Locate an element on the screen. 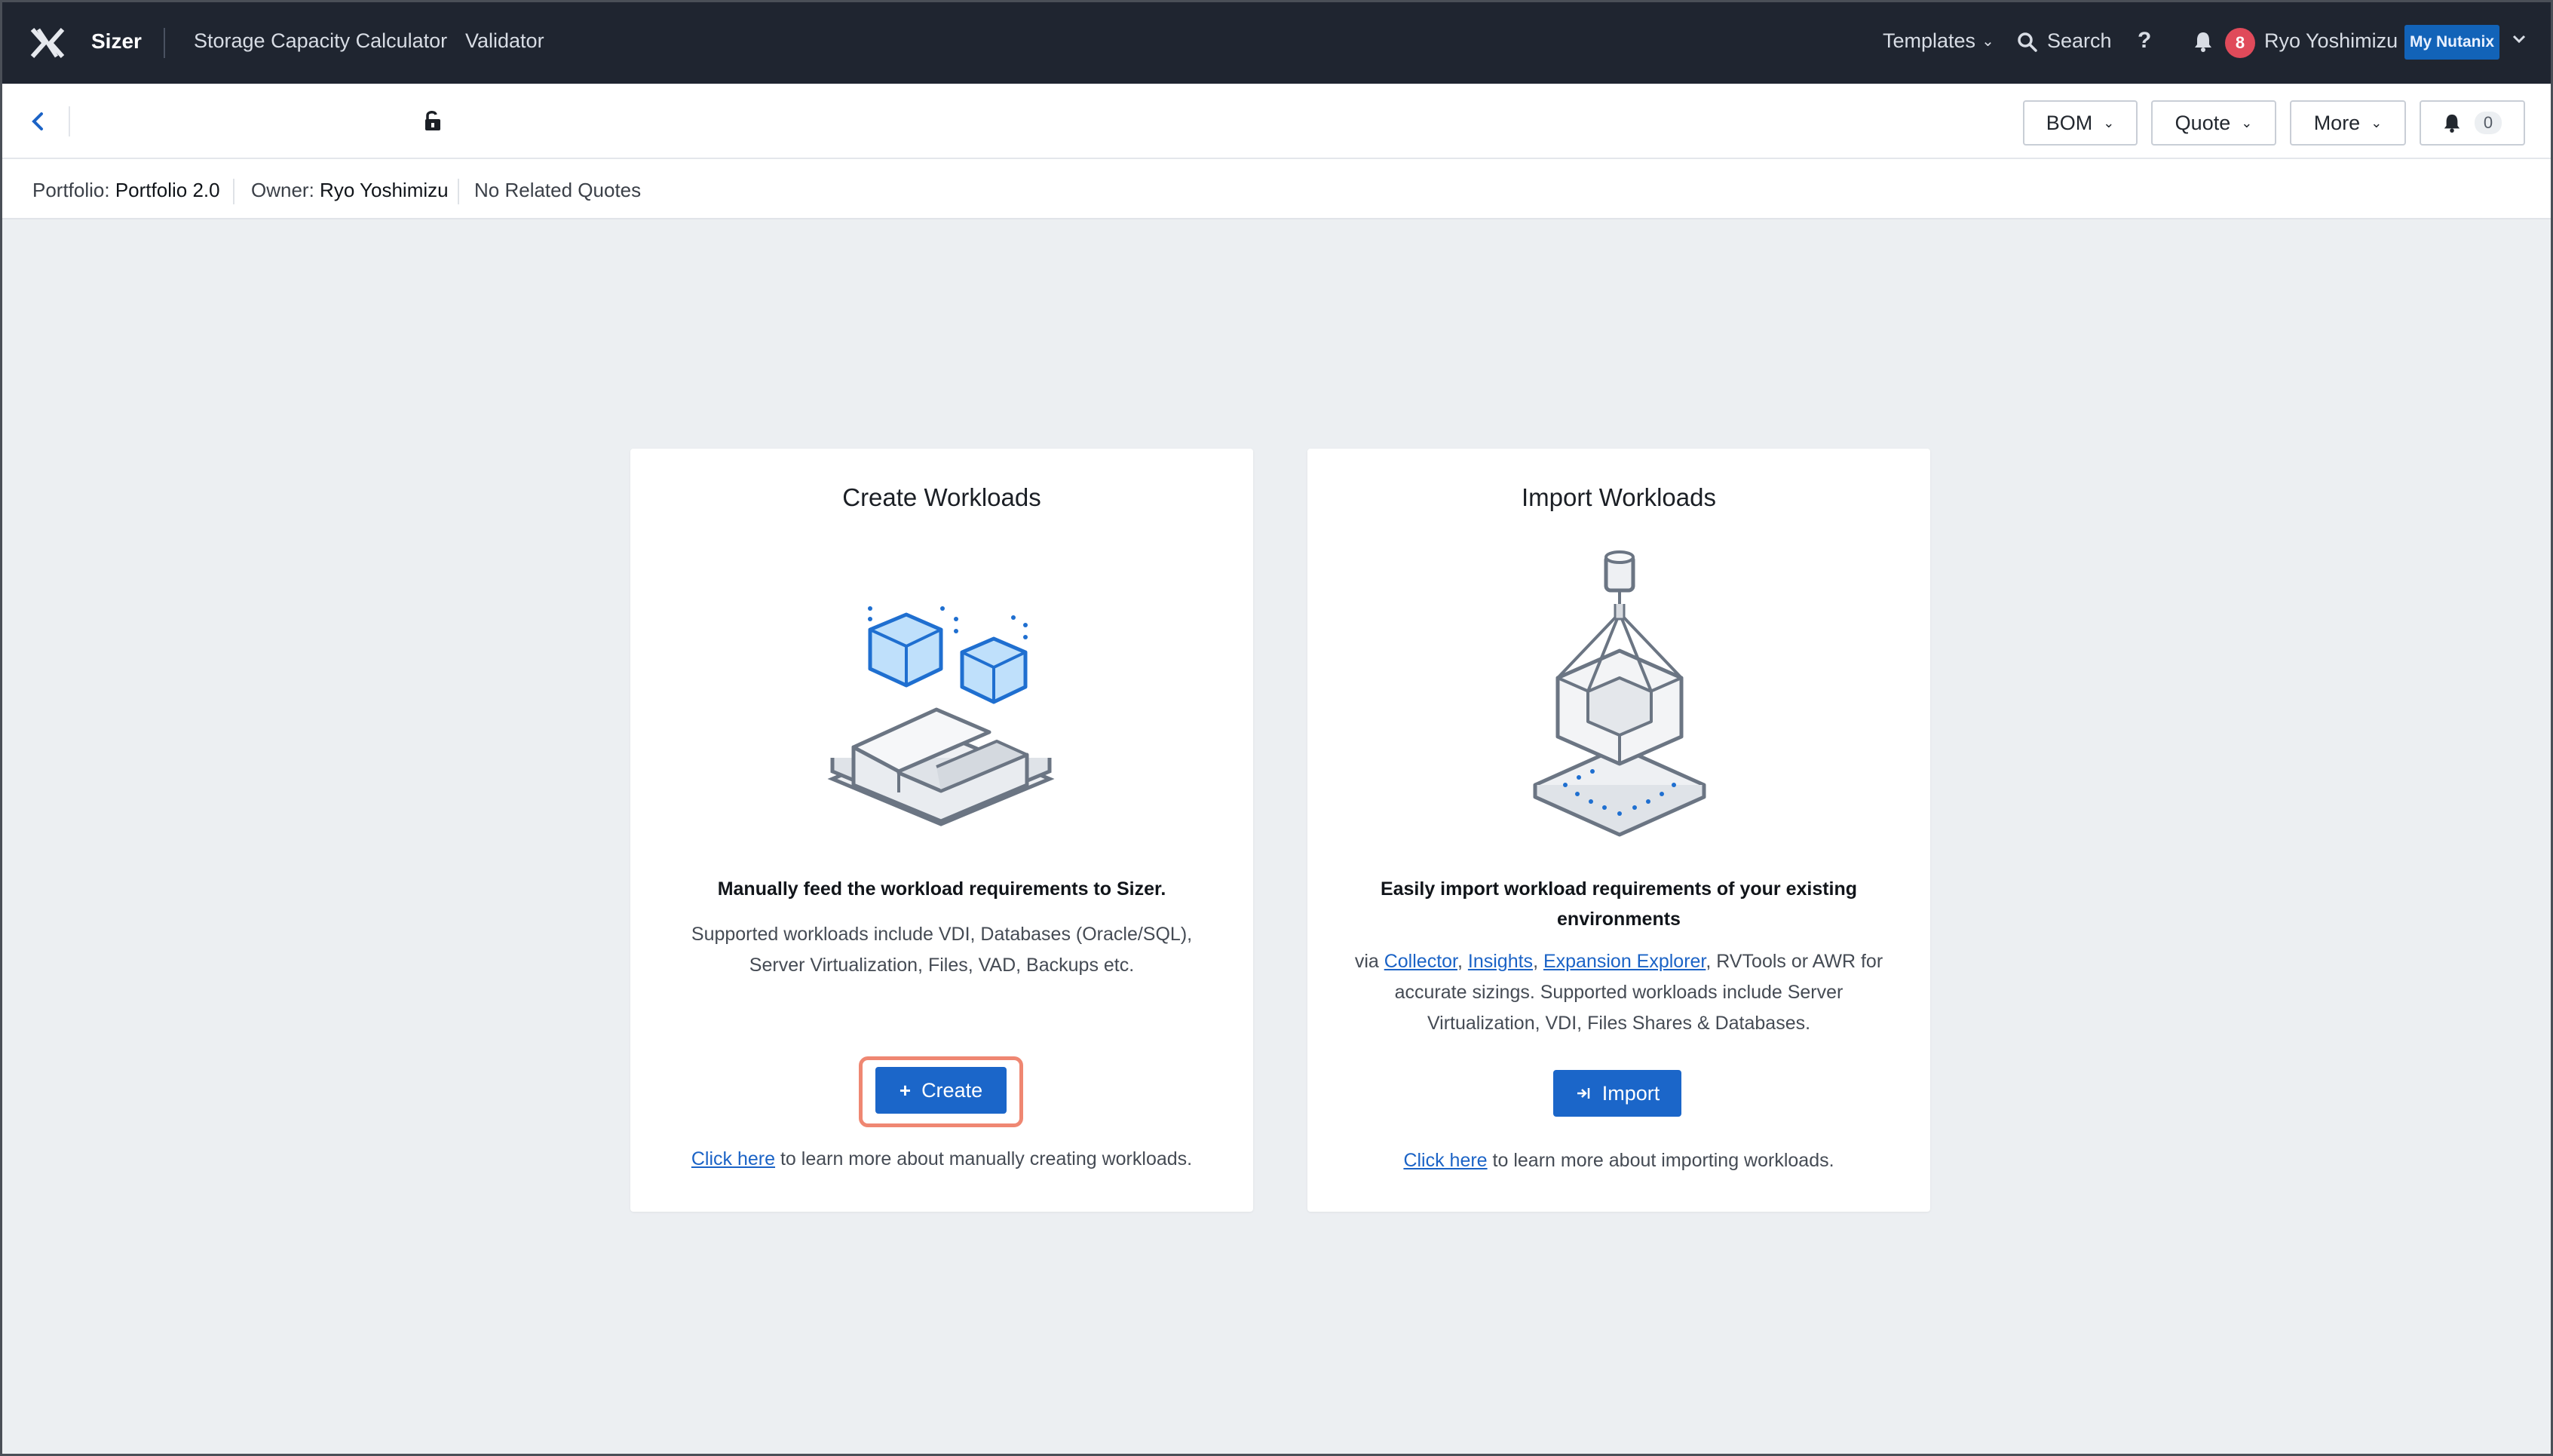  back-chevron-icon is located at coordinates (37, 121).